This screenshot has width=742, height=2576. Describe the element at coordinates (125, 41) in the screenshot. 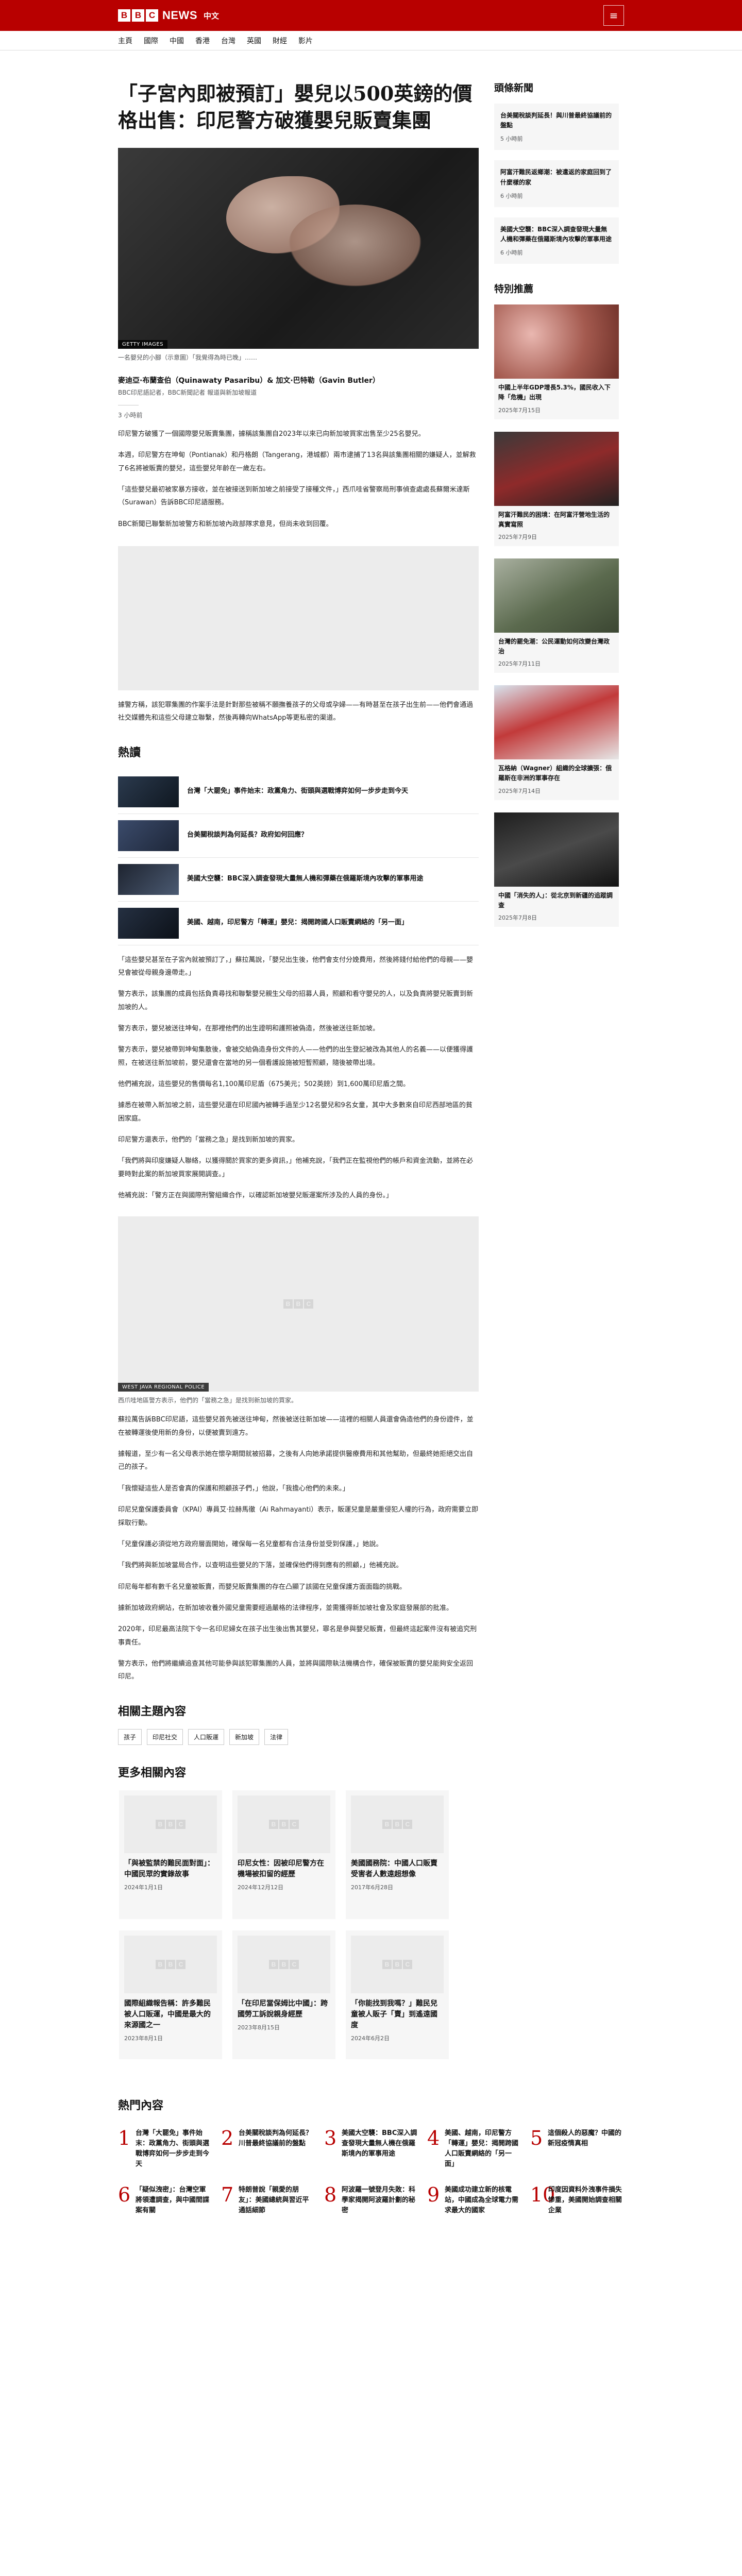

I see `nav-item-home: 主頁` at that location.